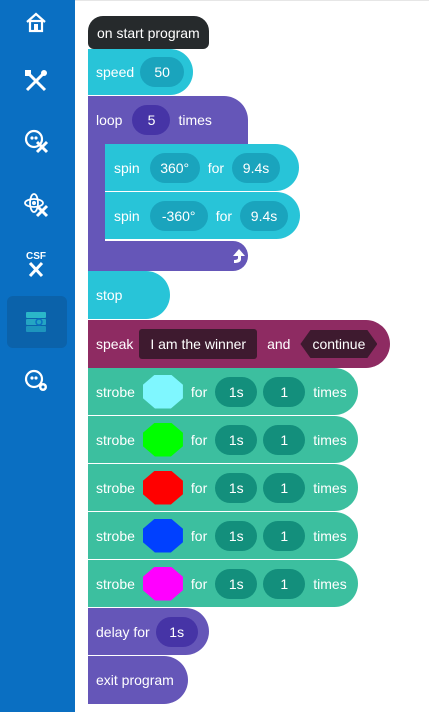 This screenshot has width=429, height=713. Describe the element at coordinates (264, 215) in the screenshot. I see `spin-time-input-2: 9.4s` at that location.